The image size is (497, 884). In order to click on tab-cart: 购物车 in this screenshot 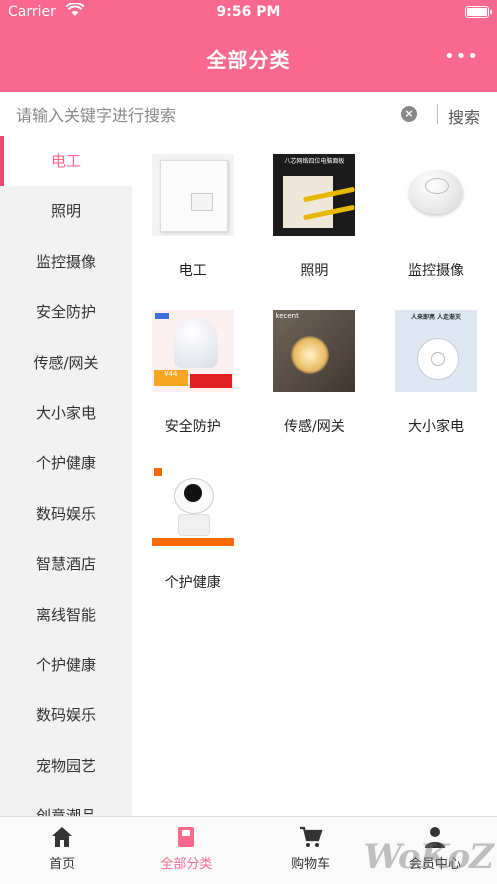, I will do `click(311, 850)`.